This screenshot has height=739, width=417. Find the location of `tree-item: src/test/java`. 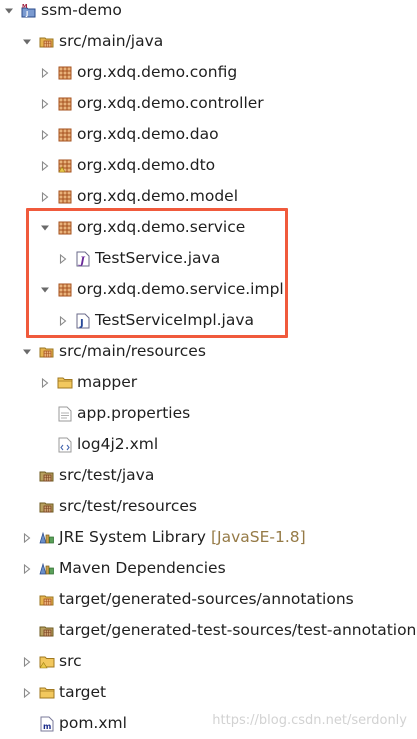

tree-item: src/test/java is located at coordinates (208, 475).